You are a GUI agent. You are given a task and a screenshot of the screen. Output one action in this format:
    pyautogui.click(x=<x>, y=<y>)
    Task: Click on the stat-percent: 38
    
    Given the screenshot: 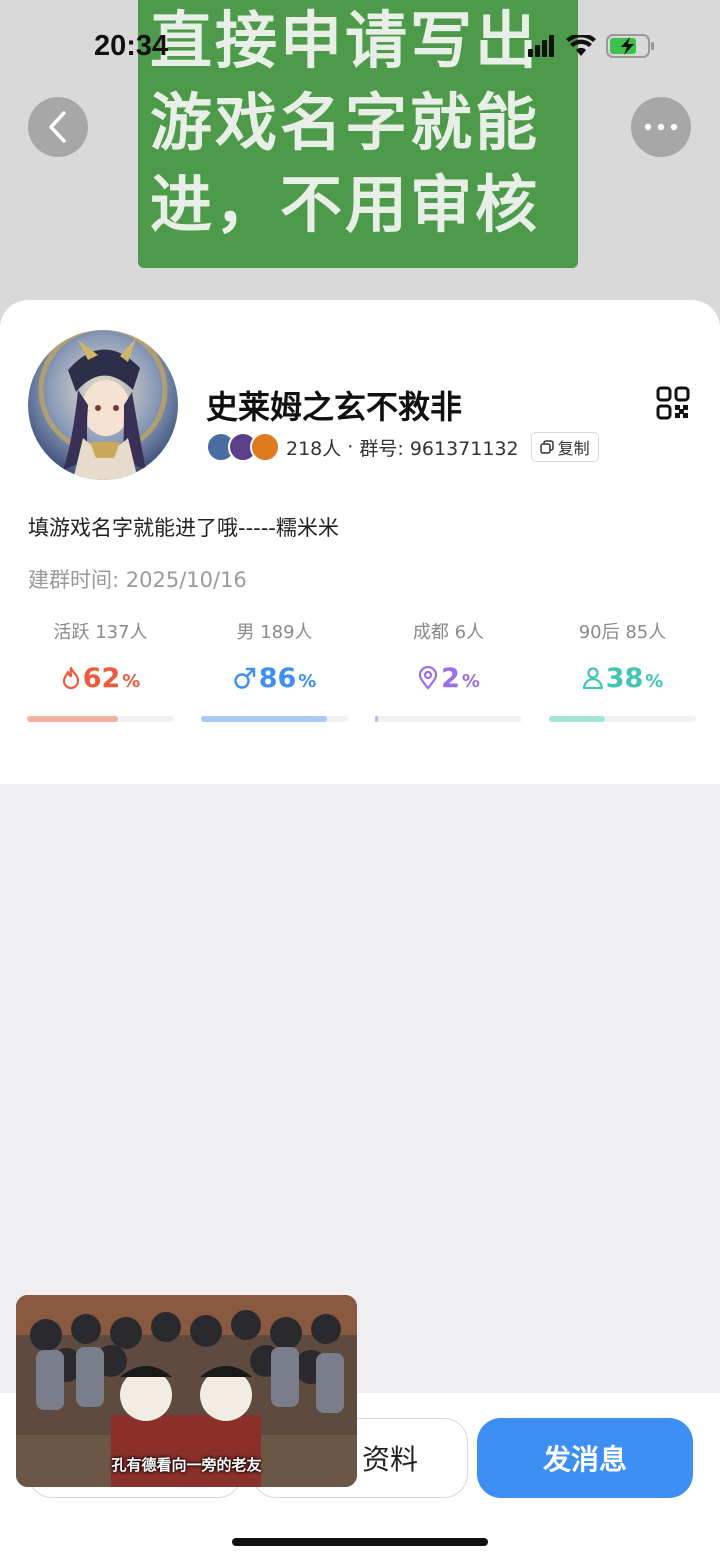 What is the action you would take?
    pyautogui.click(x=624, y=678)
    